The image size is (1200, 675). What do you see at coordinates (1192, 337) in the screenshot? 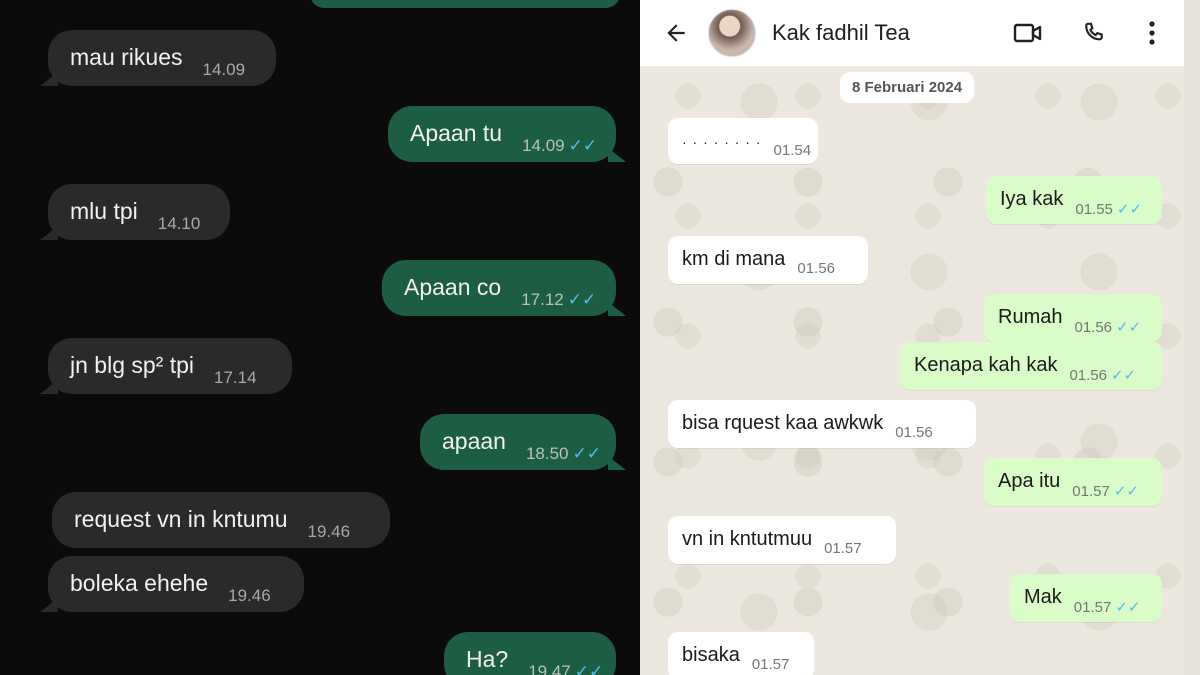
I see `screen-edge` at bounding box center [1192, 337].